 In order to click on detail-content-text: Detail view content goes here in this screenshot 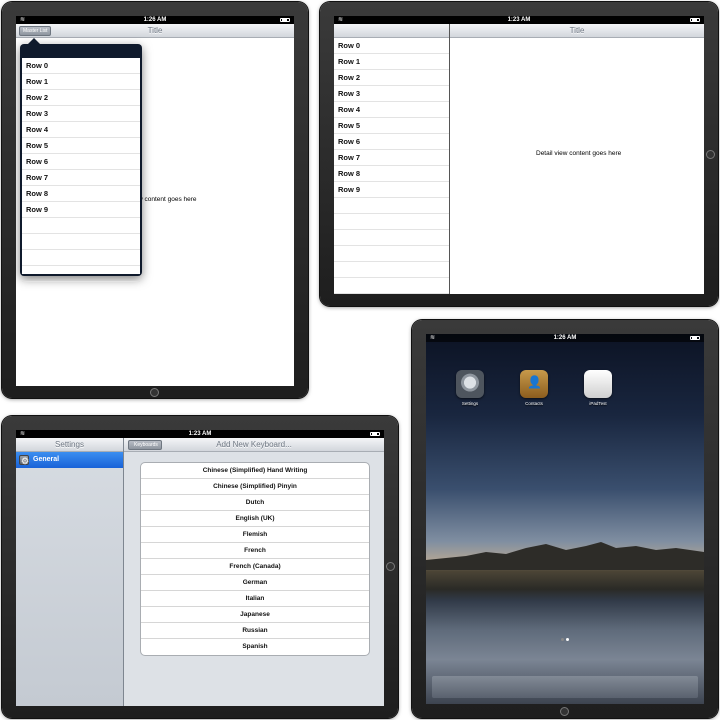, I will do `click(579, 153)`.